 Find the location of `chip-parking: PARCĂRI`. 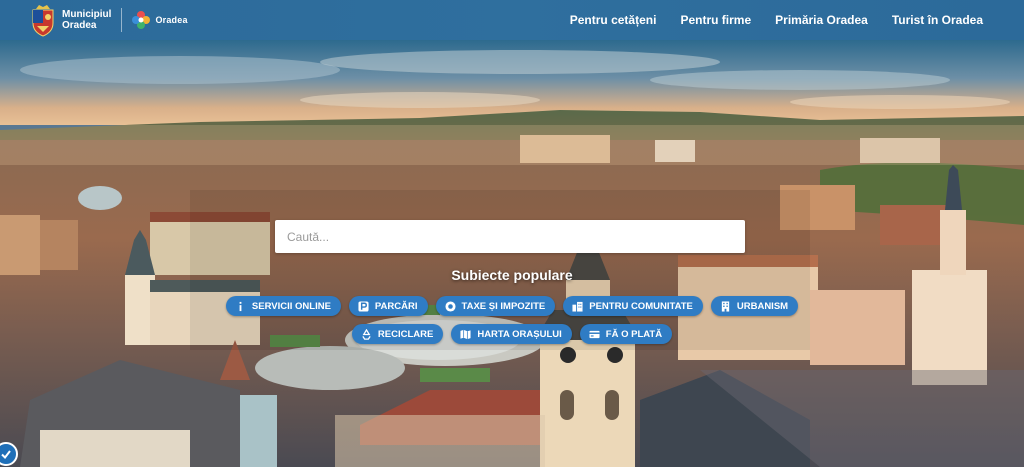

chip-parking: PARCĂRI is located at coordinates (388, 306).